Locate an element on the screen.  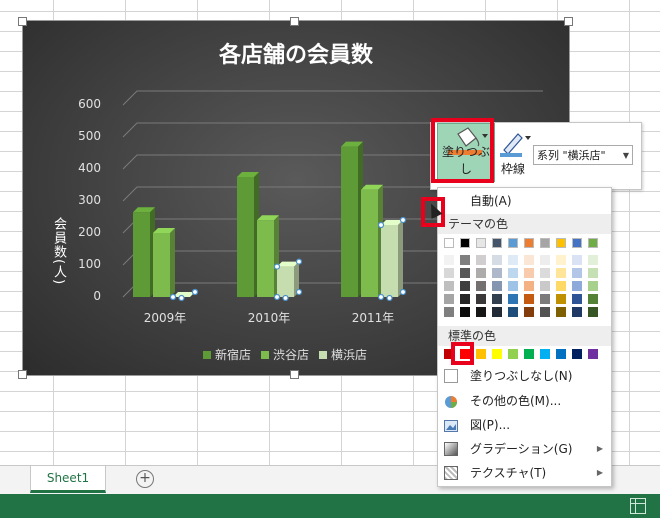
chart-legend: 新宿店 渋谷店 横浜店 is located at coordinates (285, 354).